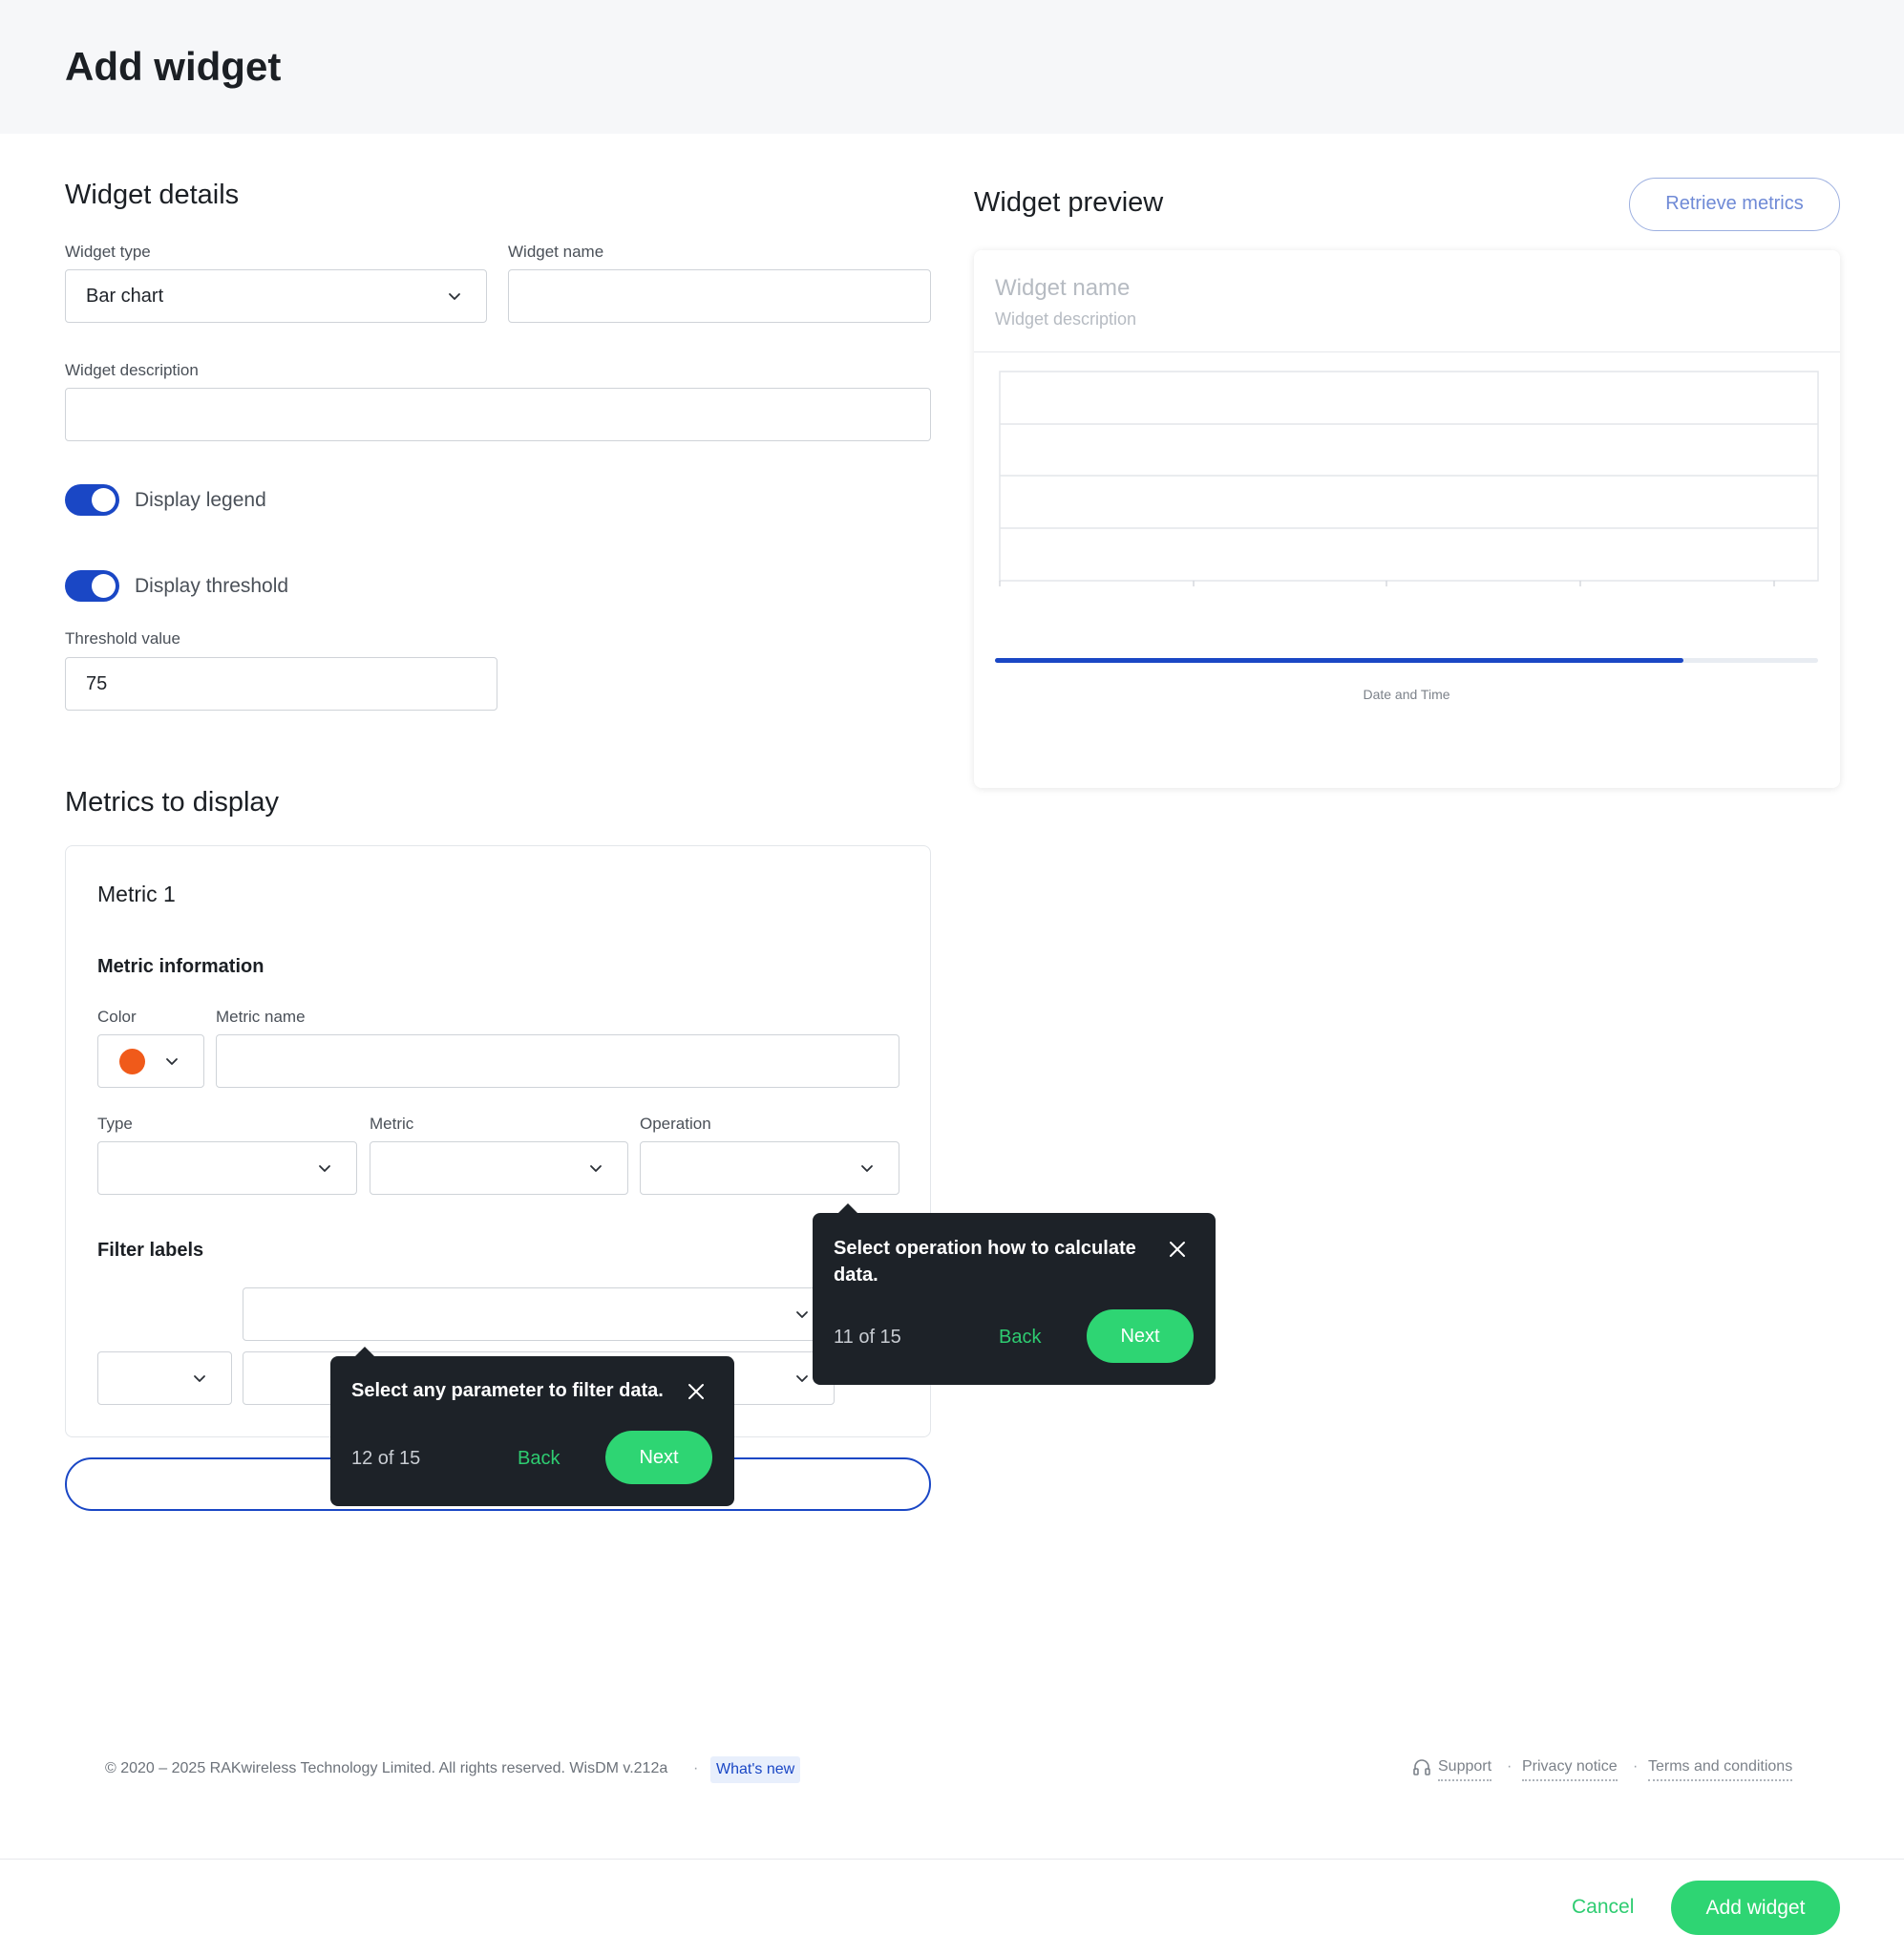 This screenshot has width=1904, height=1956. What do you see at coordinates (1020, 1338) in the screenshot?
I see `tour-operation-back-button: Back` at bounding box center [1020, 1338].